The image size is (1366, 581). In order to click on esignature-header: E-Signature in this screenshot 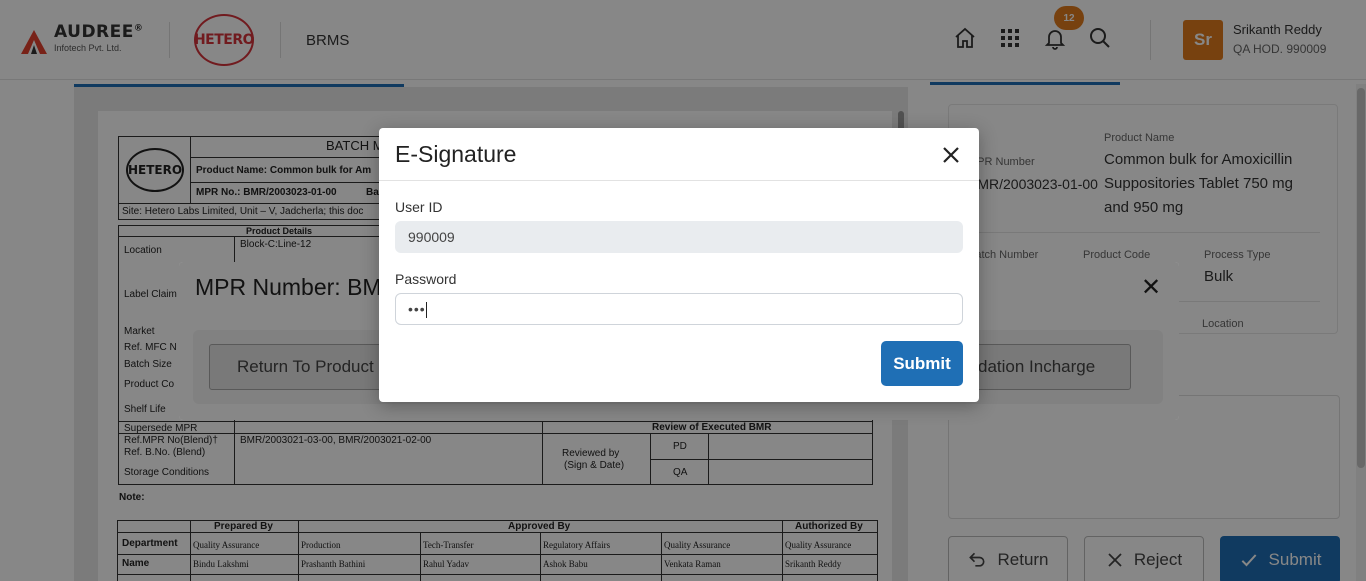, I will do `click(679, 154)`.